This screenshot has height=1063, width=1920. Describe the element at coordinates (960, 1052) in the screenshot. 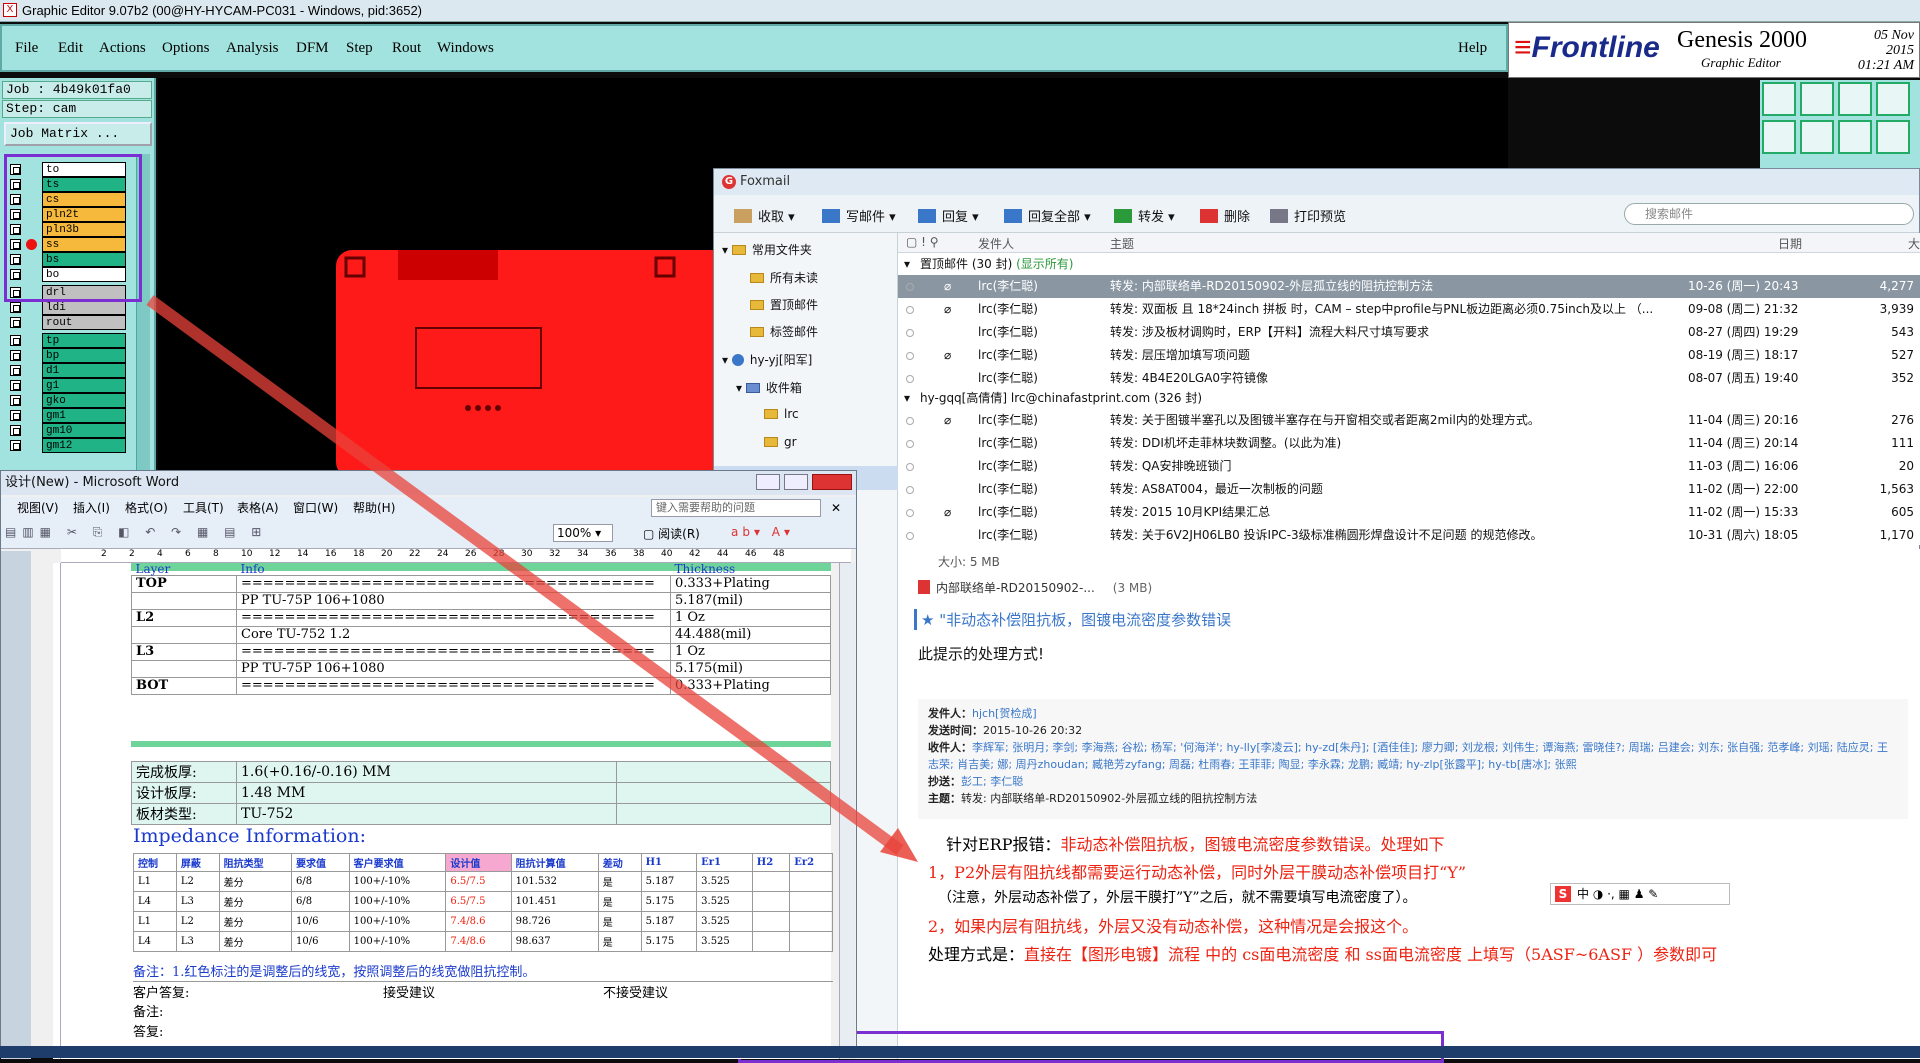

I see `windows-taskbar` at that location.